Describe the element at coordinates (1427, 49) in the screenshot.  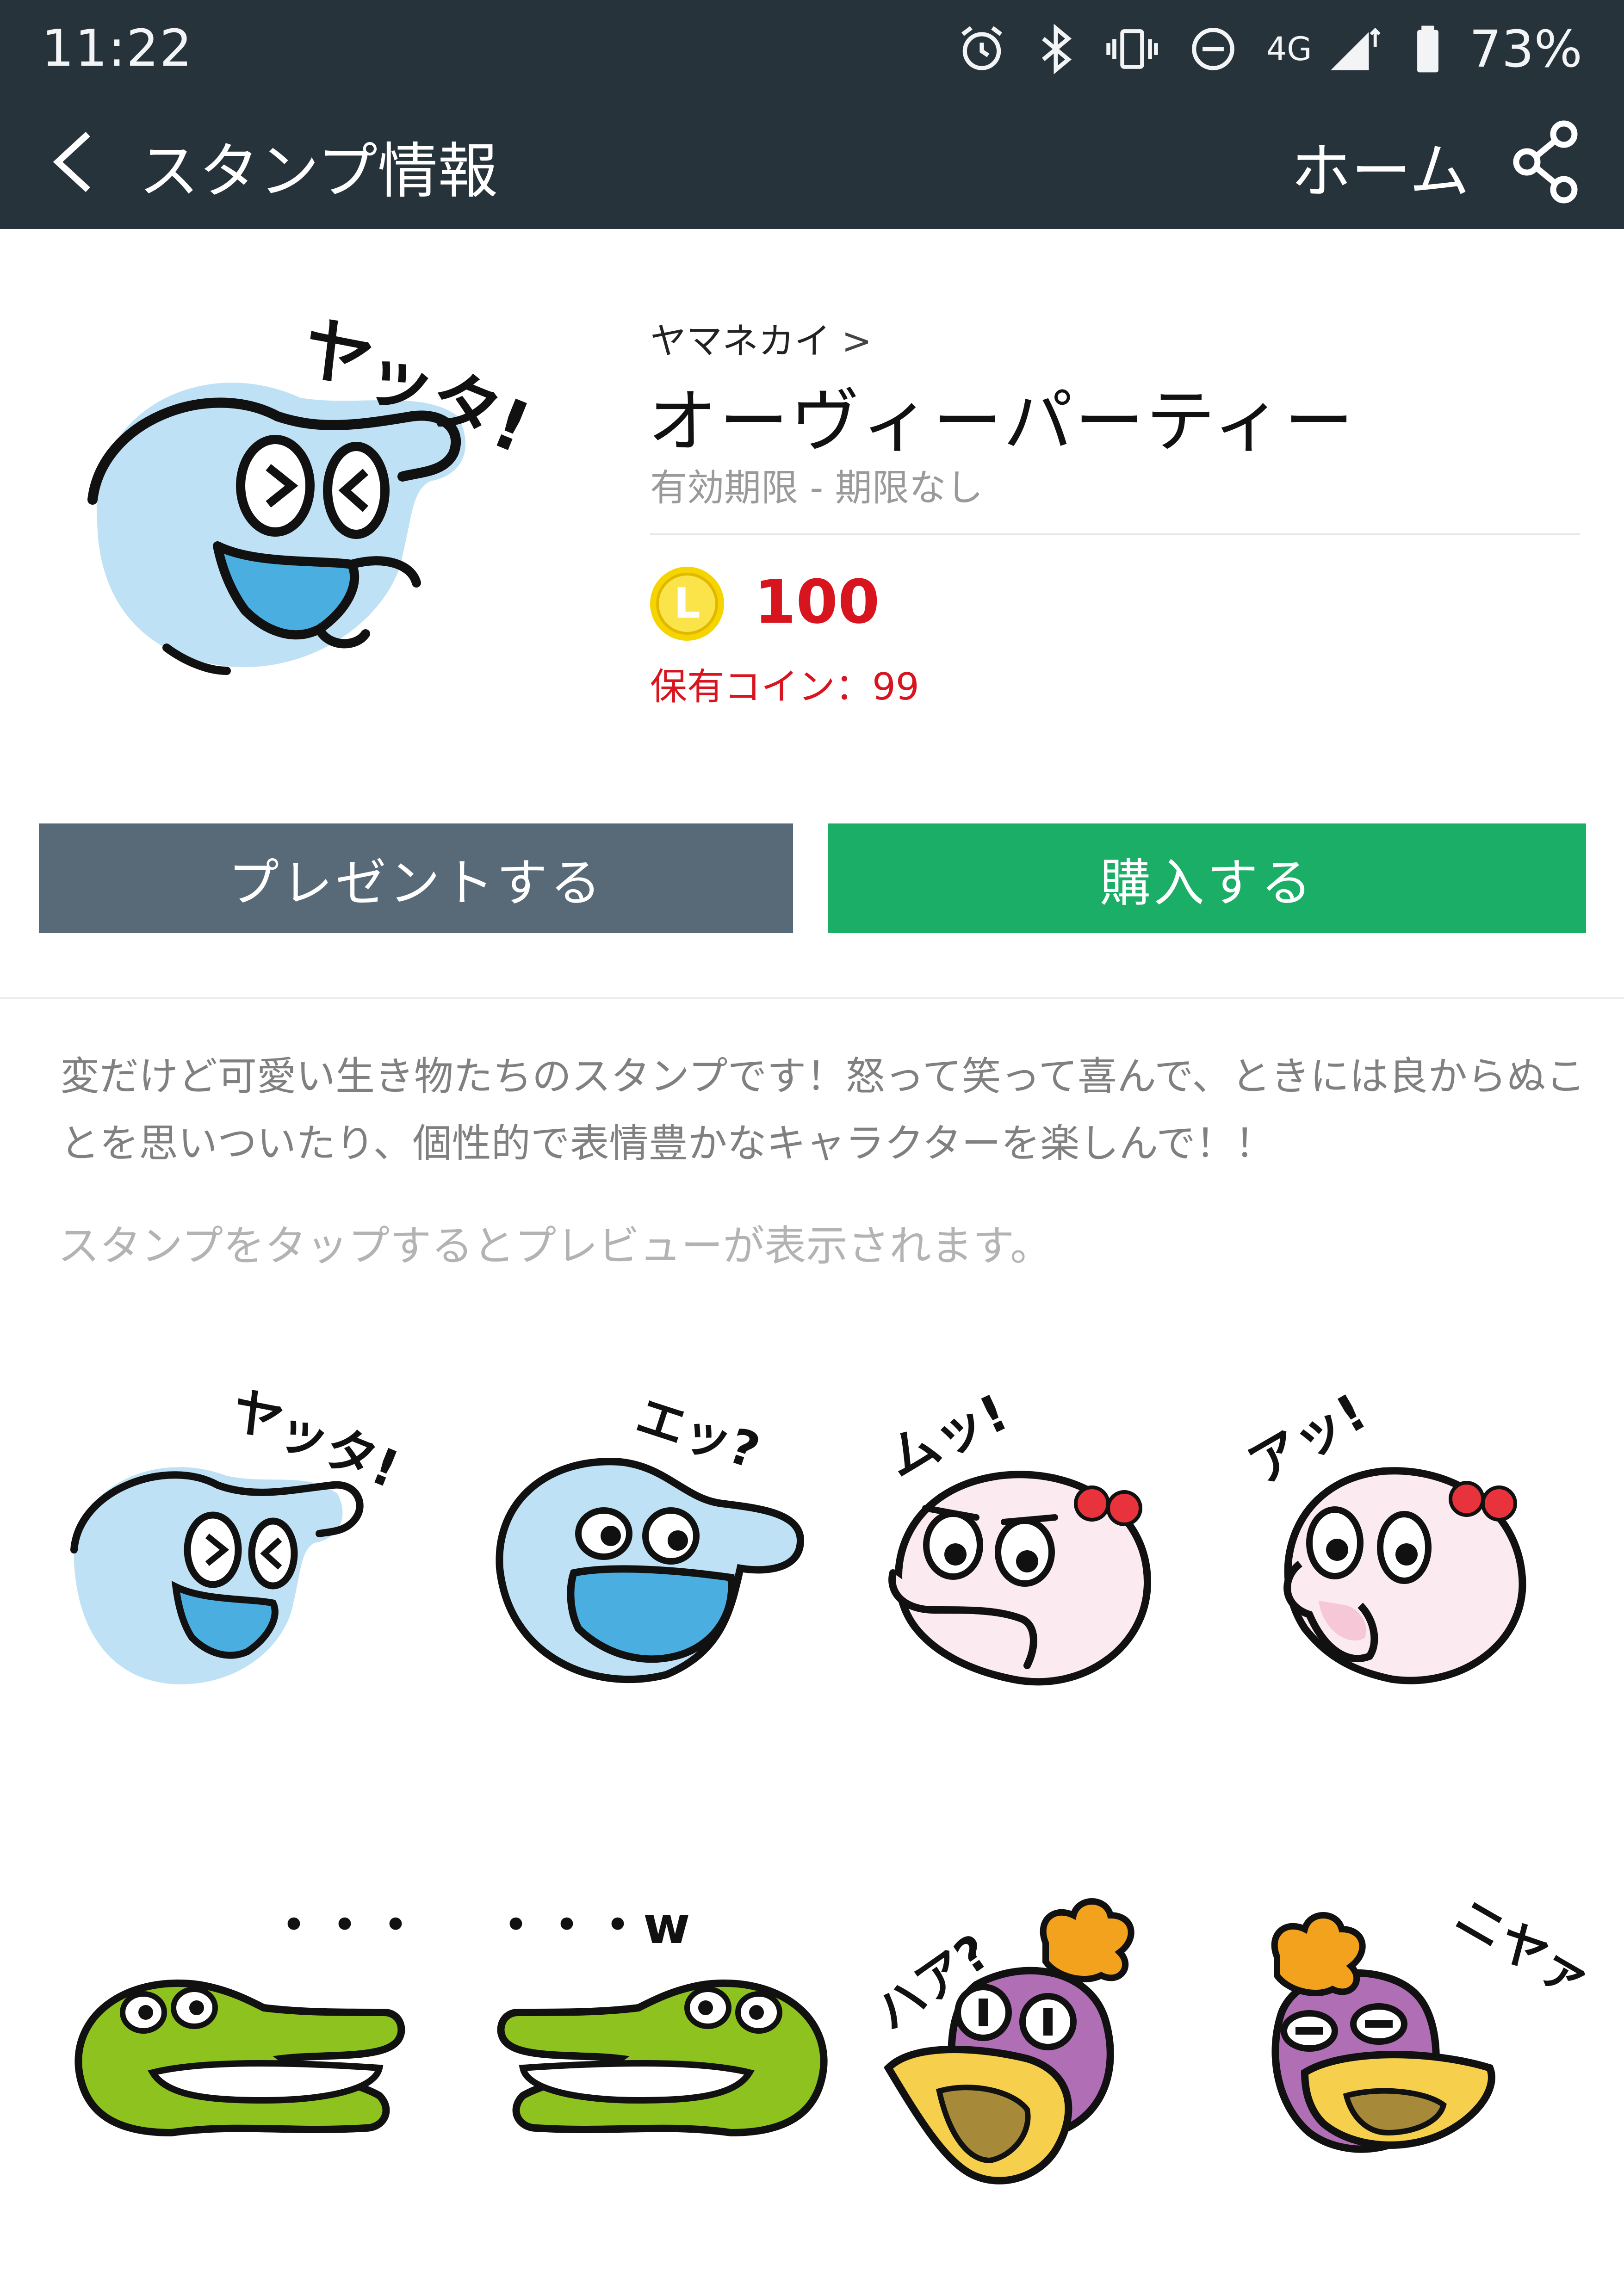
I see `battery-icon` at that location.